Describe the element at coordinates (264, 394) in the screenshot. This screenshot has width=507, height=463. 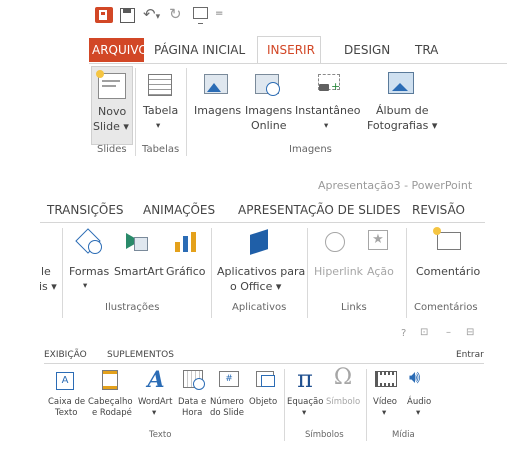
I see `objeto-button: Objeto` at that location.